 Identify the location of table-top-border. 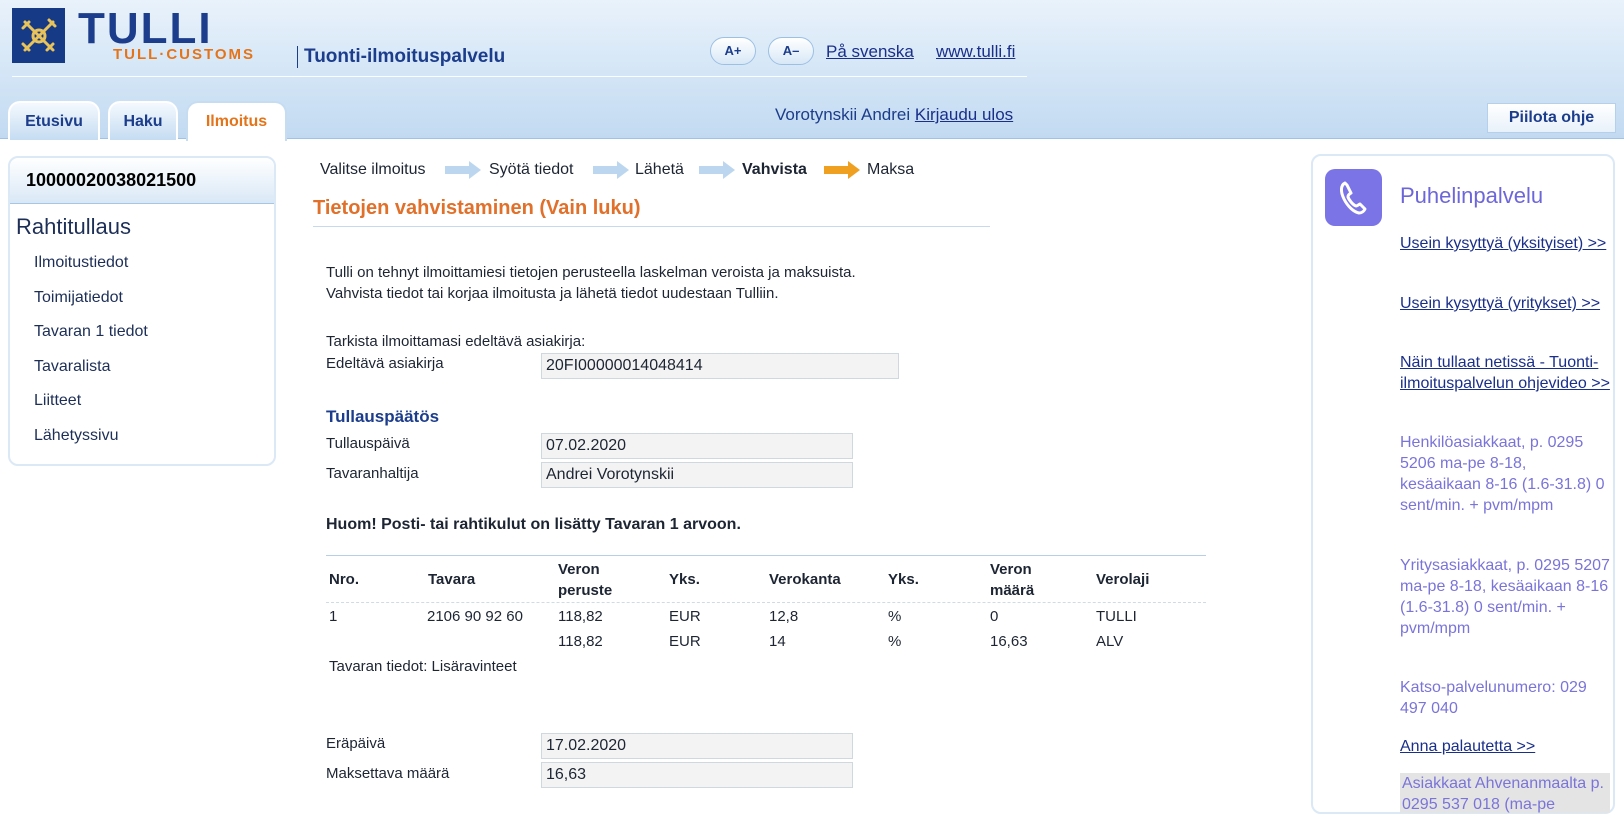
(766, 555).